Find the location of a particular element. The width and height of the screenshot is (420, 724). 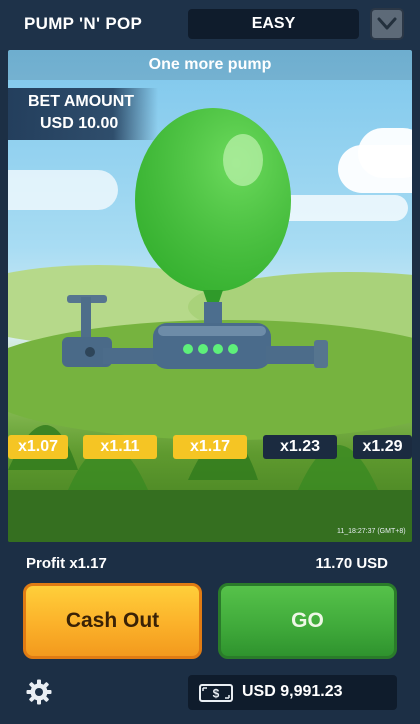

chevron-down-icon is located at coordinates (387, 23).